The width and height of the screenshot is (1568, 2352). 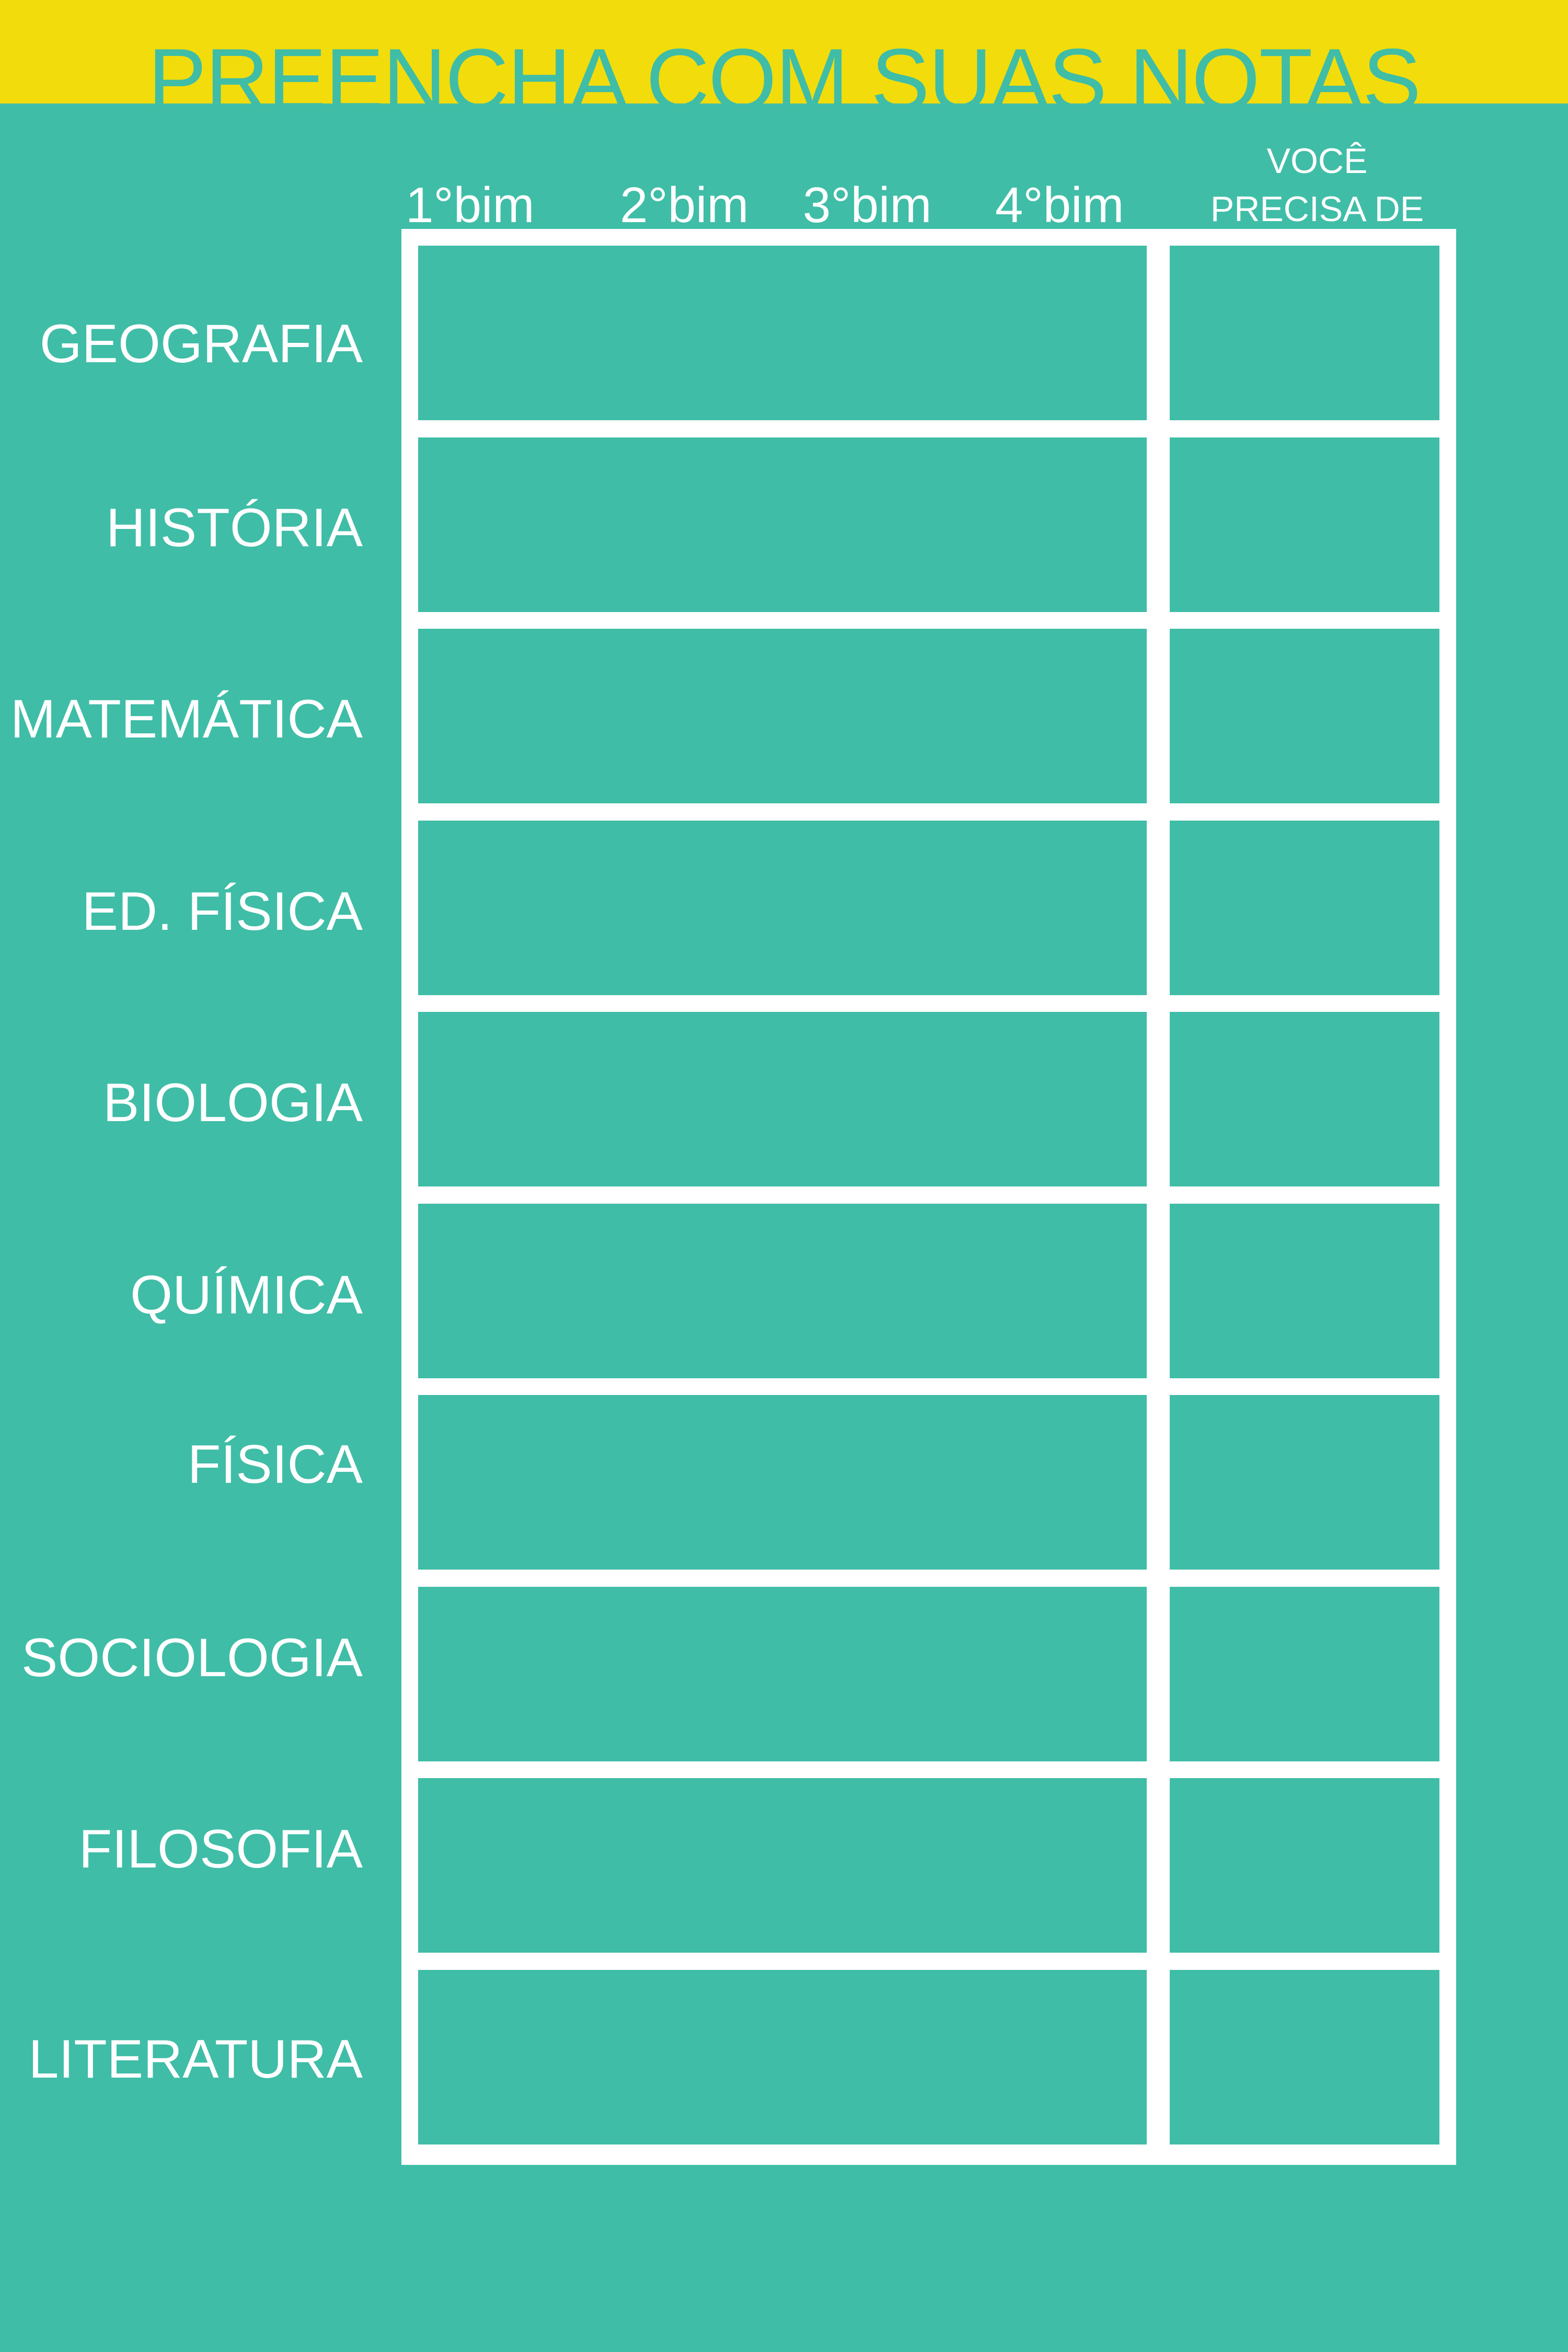 What do you see at coordinates (195, 2059) in the screenshot?
I see `subject-label: LITERATURA` at bounding box center [195, 2059].